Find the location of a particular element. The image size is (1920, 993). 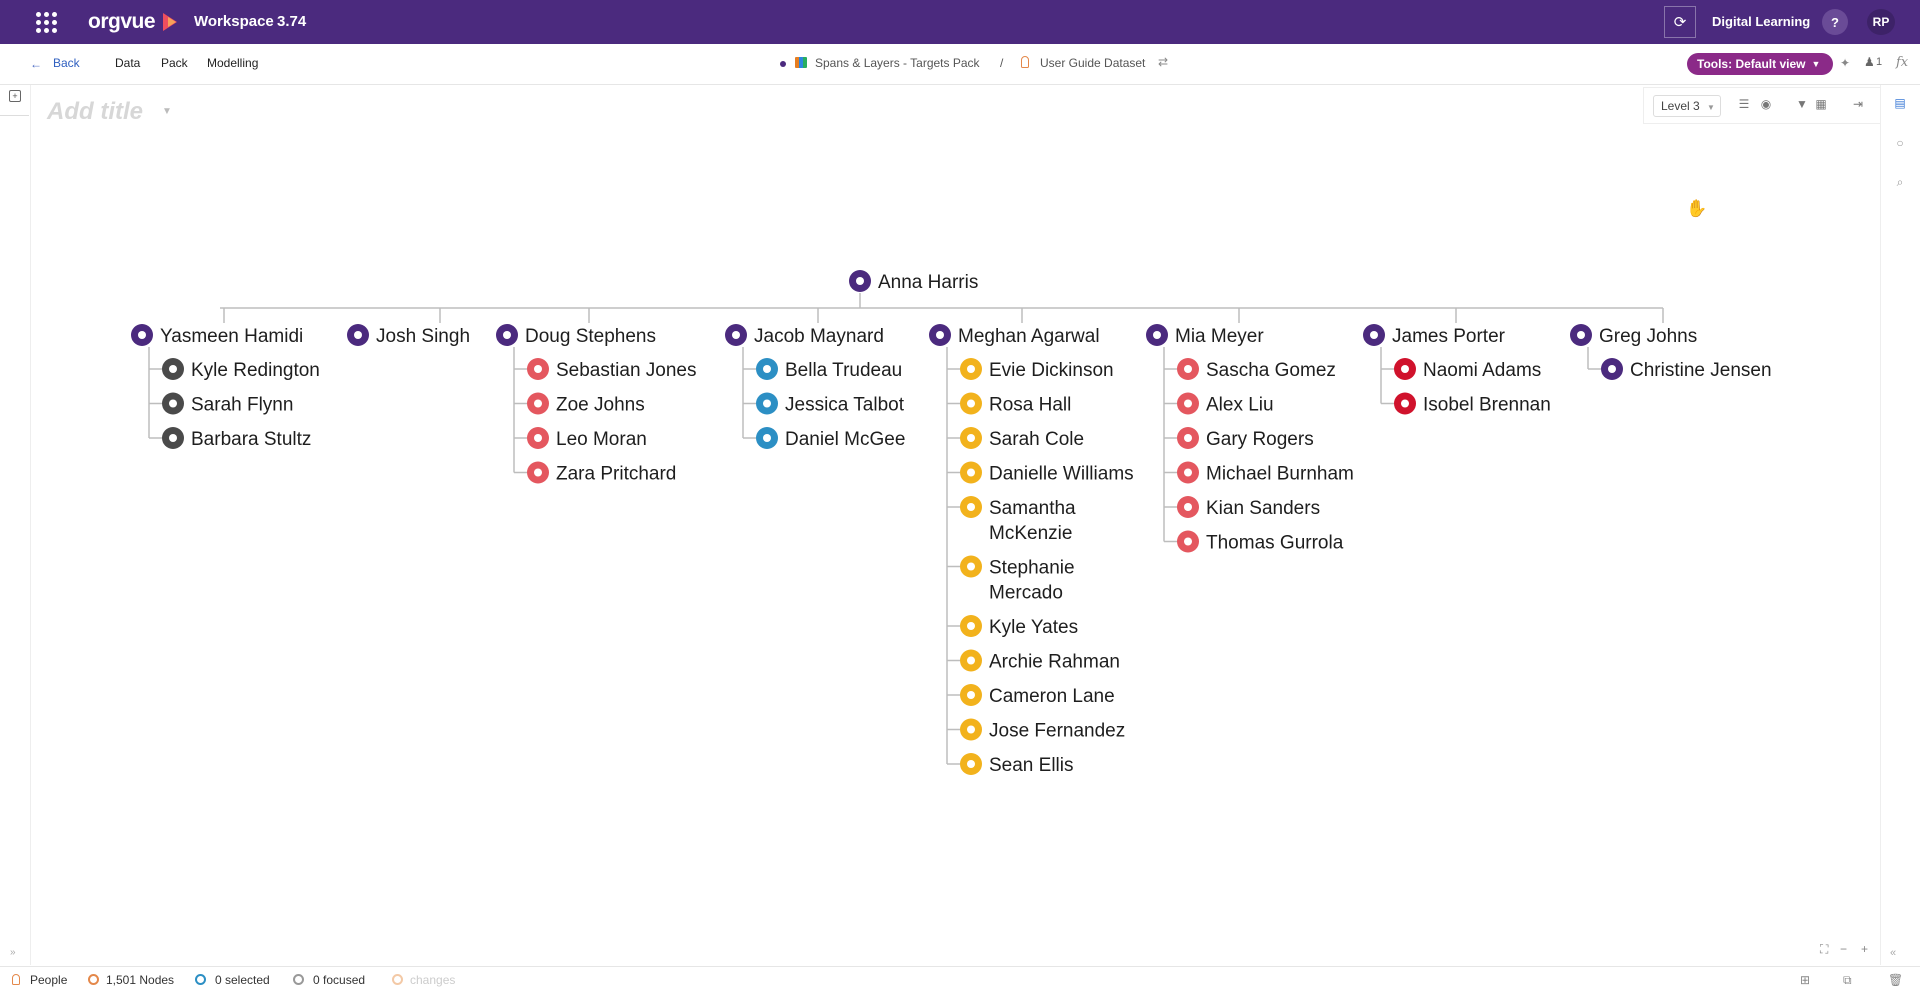

org-node-manager: Mia Meyer is located at coordinates (1205, 335).